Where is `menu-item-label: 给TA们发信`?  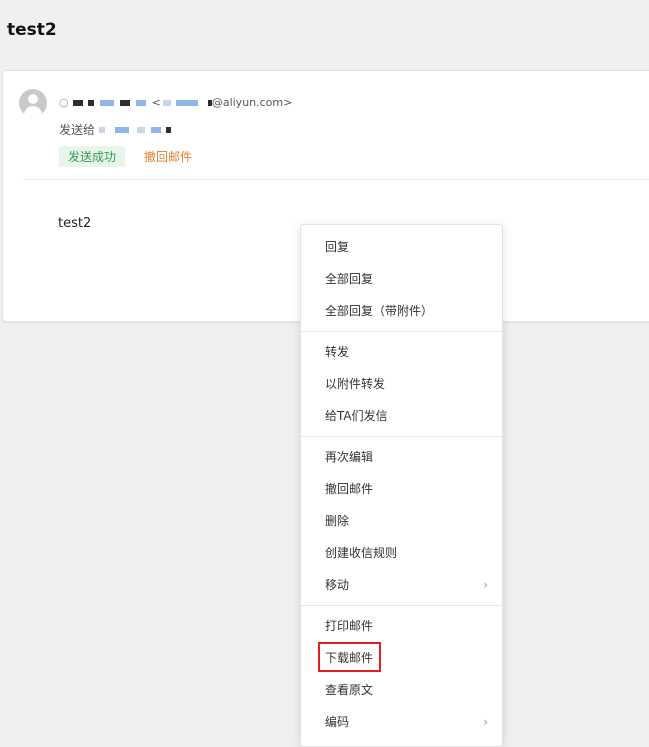 menu-item-label: 给TA们发信 is located at coordinates (356, 416).